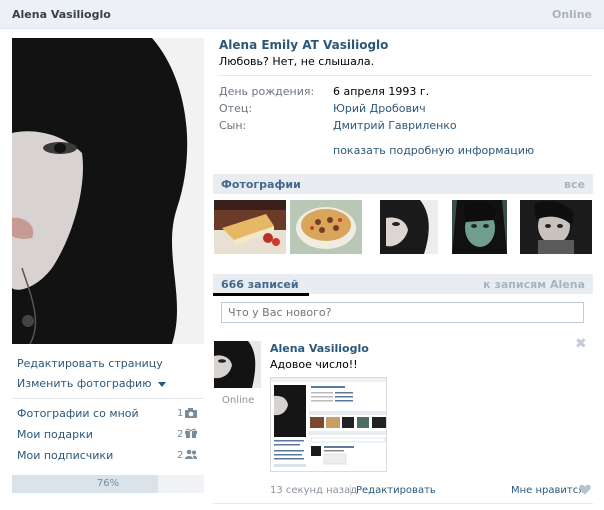 The width and height of the screenshot is (604, 510). What do you see at coordinates (403, 284) in the screenshot?
I see `wall-section-header: 666 записей к записям Alena` at bounding box center [403, 284].